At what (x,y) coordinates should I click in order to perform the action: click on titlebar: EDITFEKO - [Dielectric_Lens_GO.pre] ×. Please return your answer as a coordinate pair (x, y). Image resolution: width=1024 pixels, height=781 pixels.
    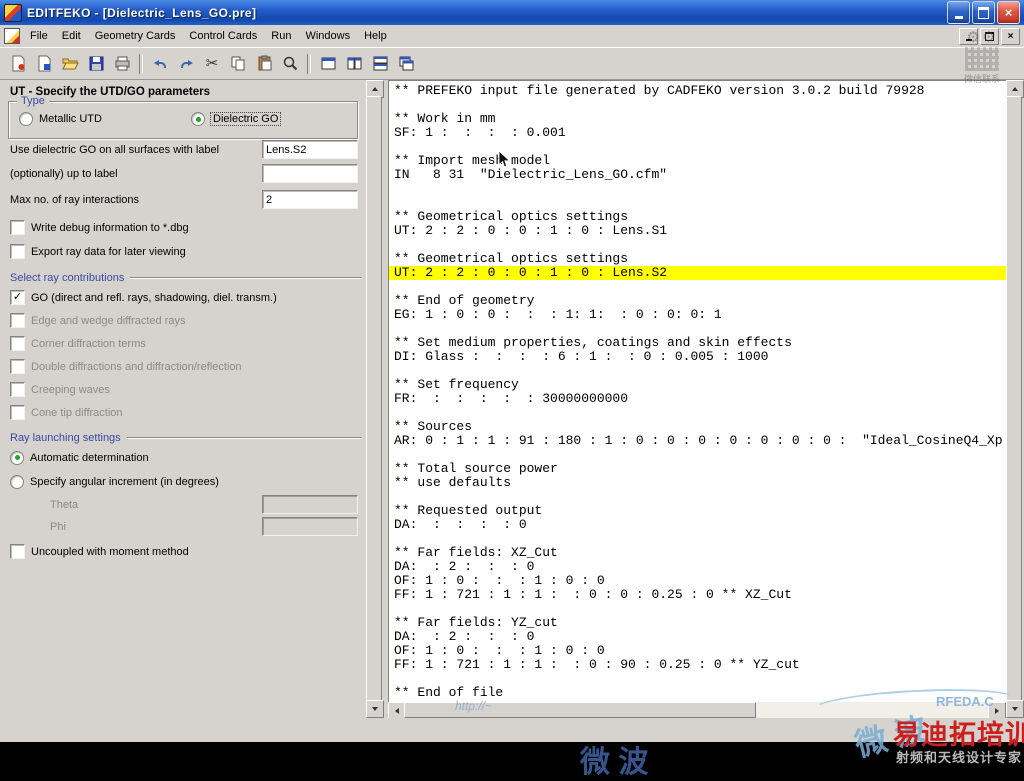
    Looking at the image, I should click on (512, 12).